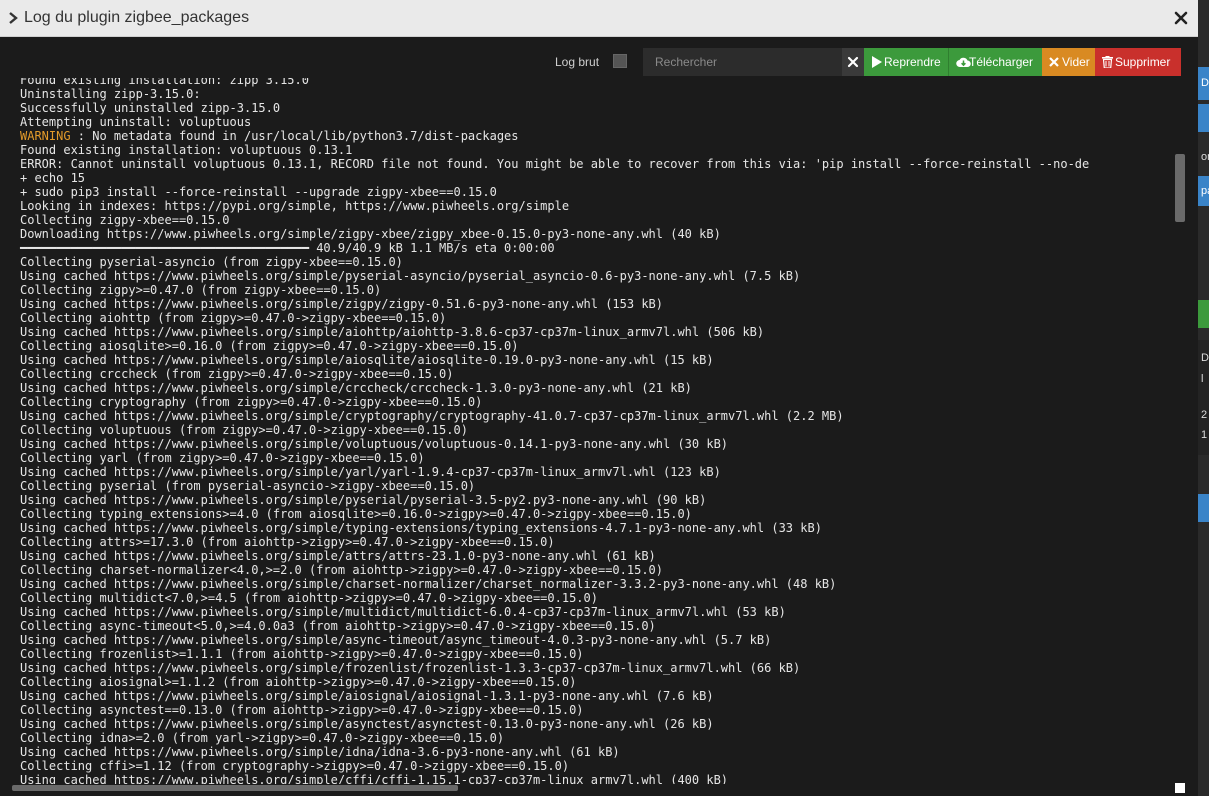 The width and height of the screenshot is (1209, 796). Describe the element at coordinates (1204, 415) in the screenshot. I see `background-text: 2` at that location.